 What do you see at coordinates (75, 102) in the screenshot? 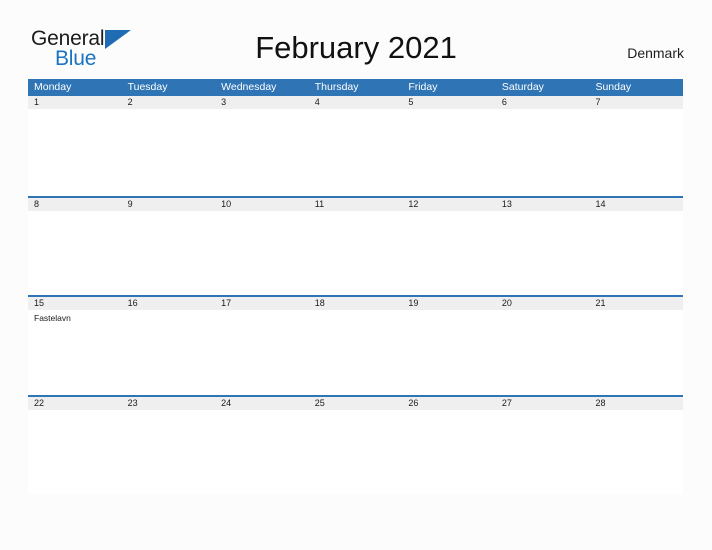
I see `day-number: 1` at bounding box center [75, 102].